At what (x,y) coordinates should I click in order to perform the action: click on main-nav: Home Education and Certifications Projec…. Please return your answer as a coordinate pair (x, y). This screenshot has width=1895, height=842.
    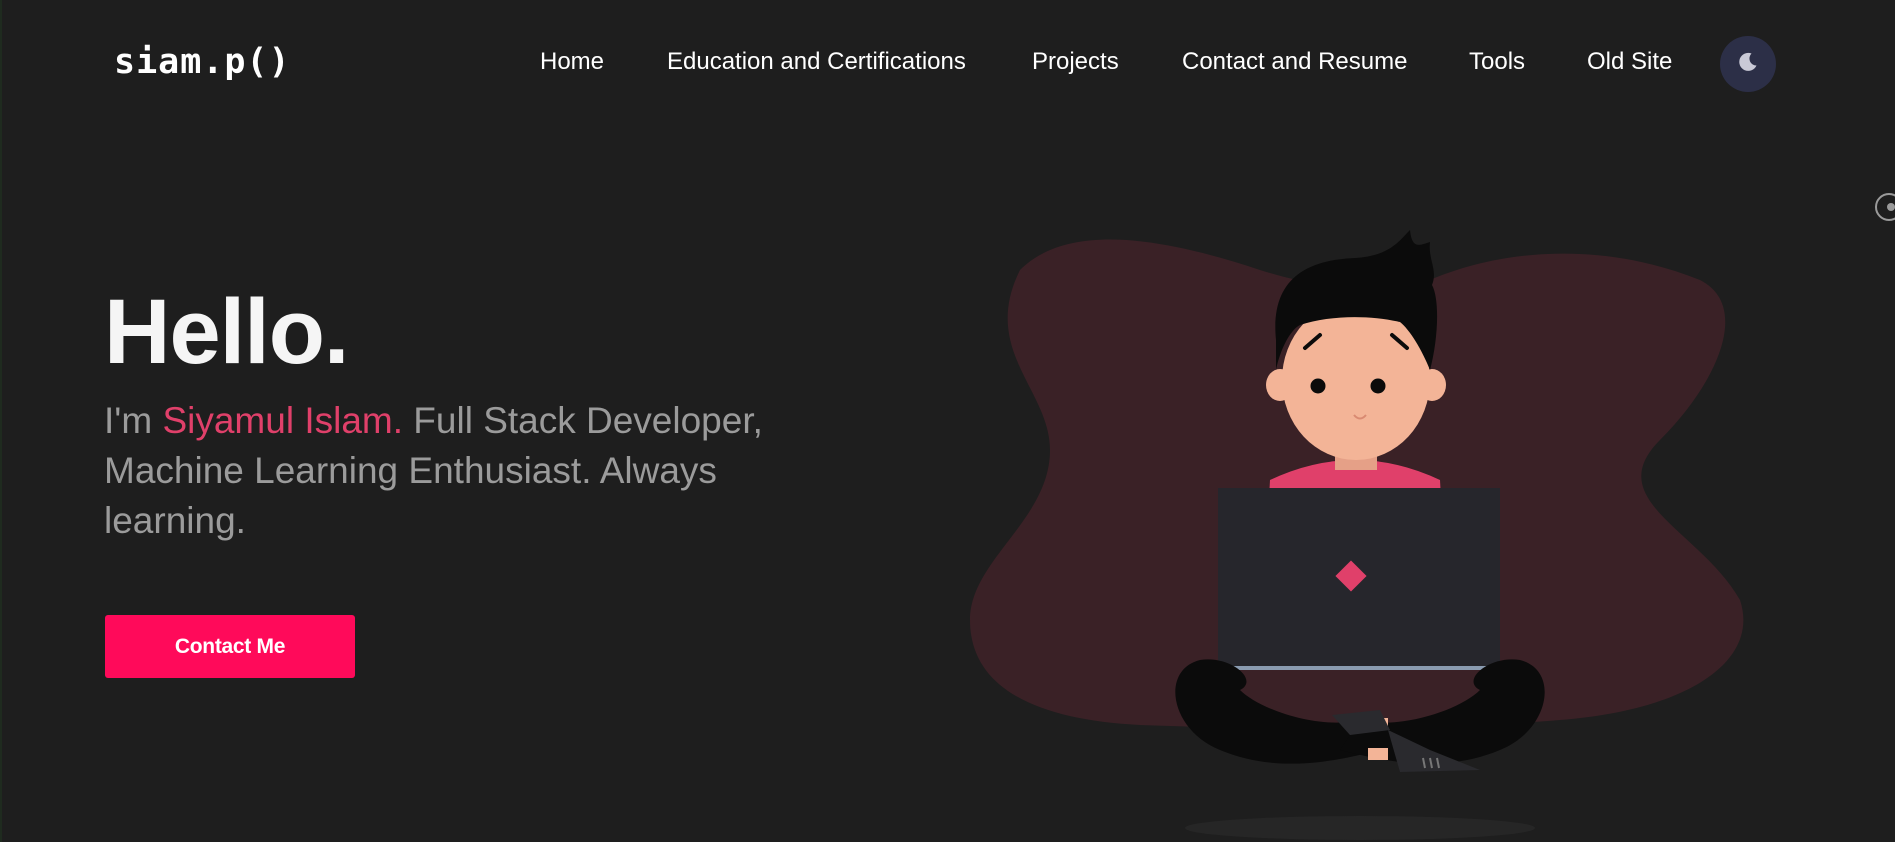
    Looking at the image, I should click on (947, 65).